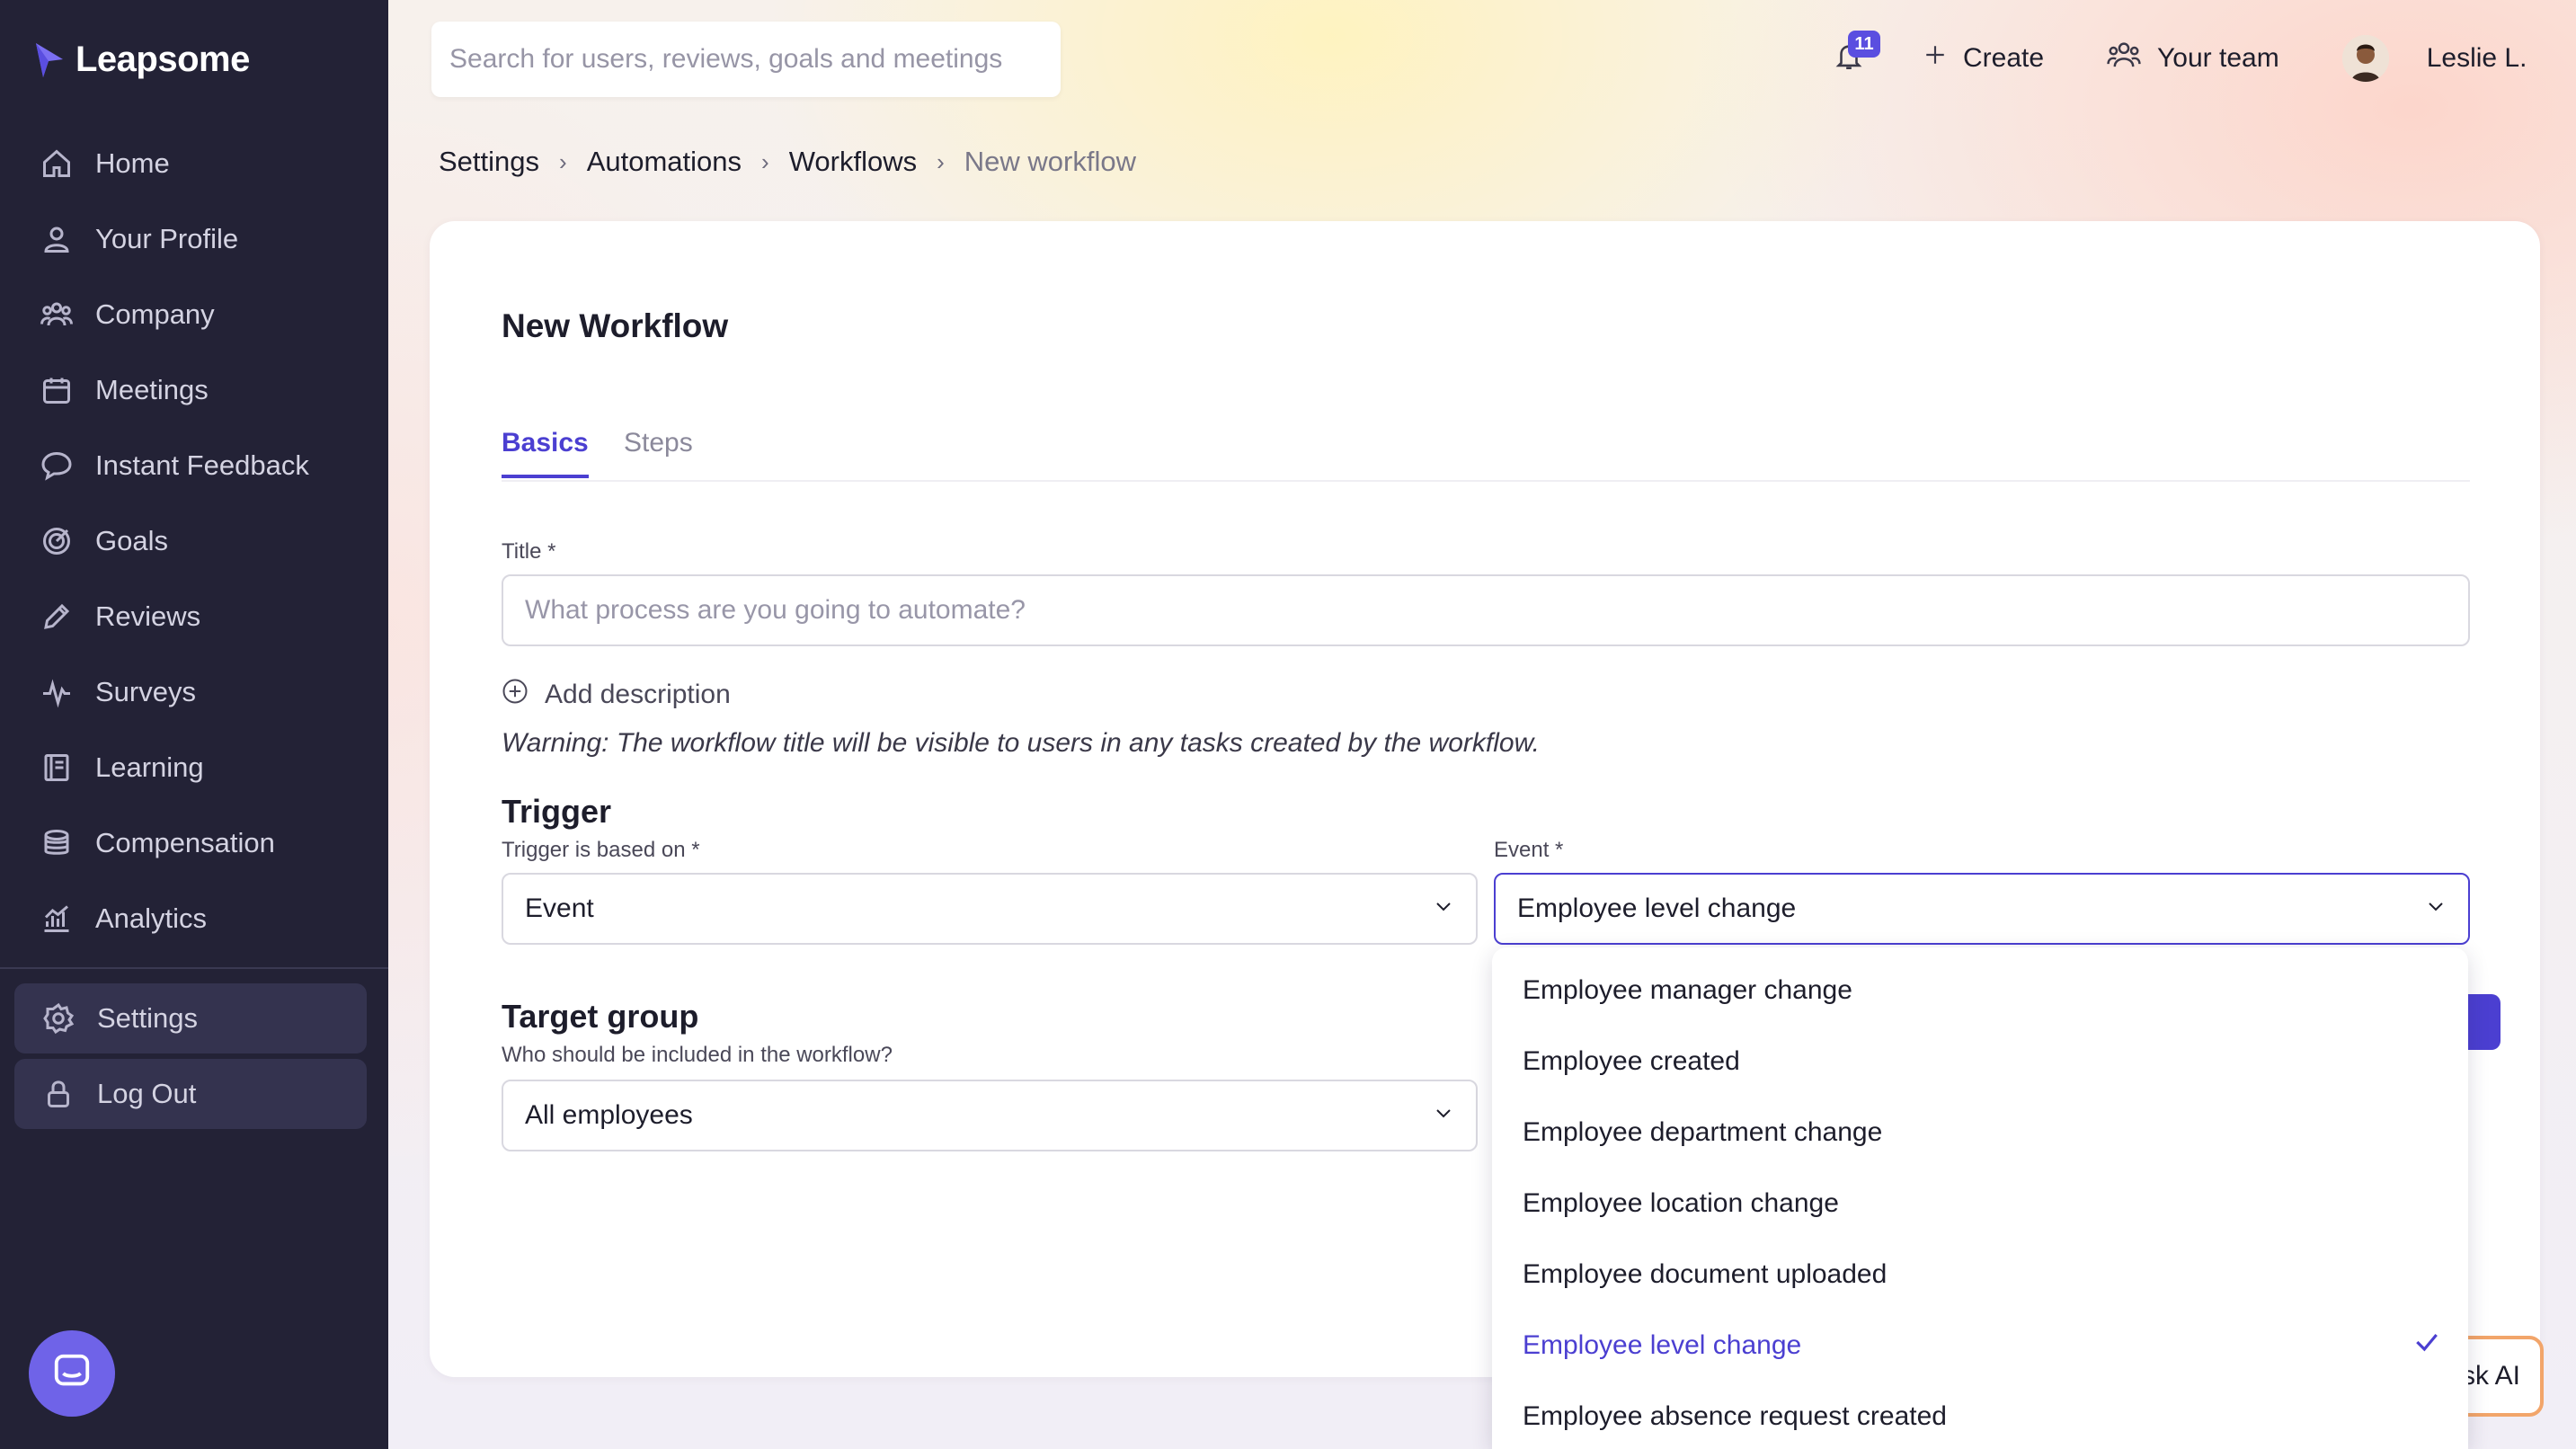 The image size is (2576, 1449). Describe the element at coordinates (615, 325) in the screenshot. I see `page-title: New Workflow` at that location.